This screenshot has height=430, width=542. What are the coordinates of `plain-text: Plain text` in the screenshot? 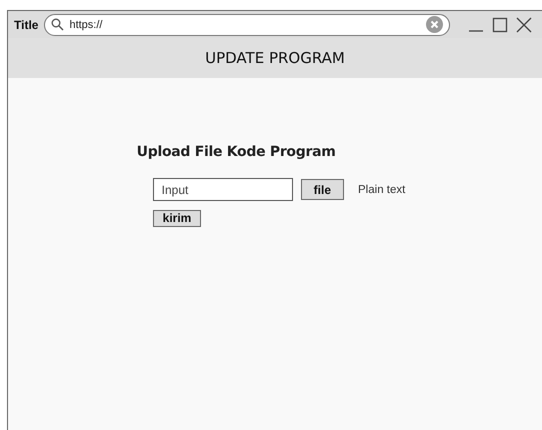 It's located at (382, 190).